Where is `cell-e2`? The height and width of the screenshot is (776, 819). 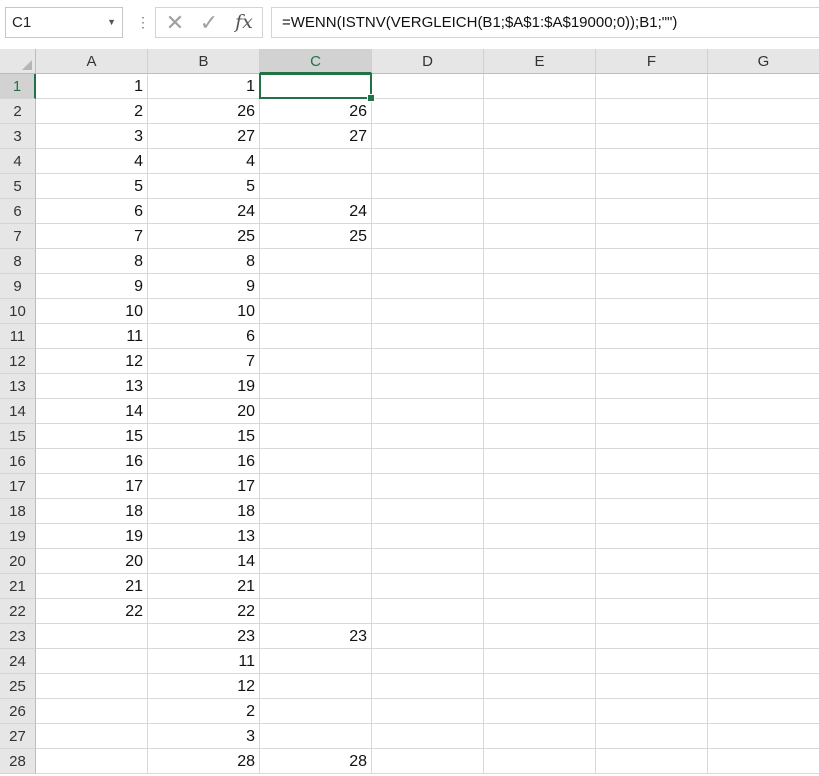 cell-e2 is located at coordinates (540, 111).